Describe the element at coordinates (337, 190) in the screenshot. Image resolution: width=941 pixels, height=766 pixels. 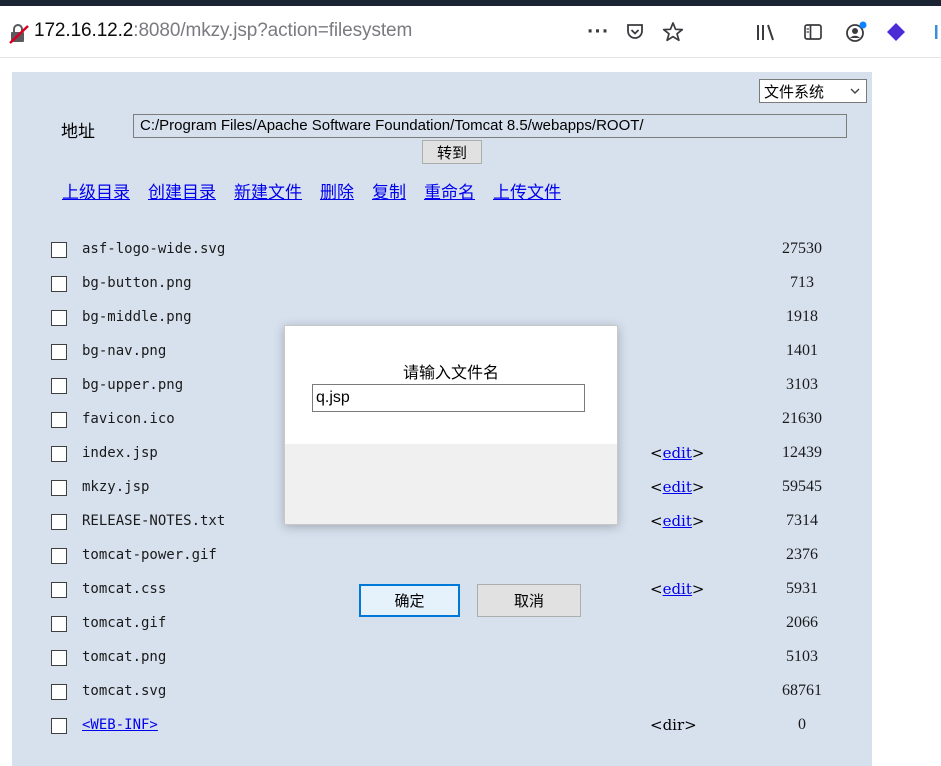
I see `link-delete: 删除` at that location.